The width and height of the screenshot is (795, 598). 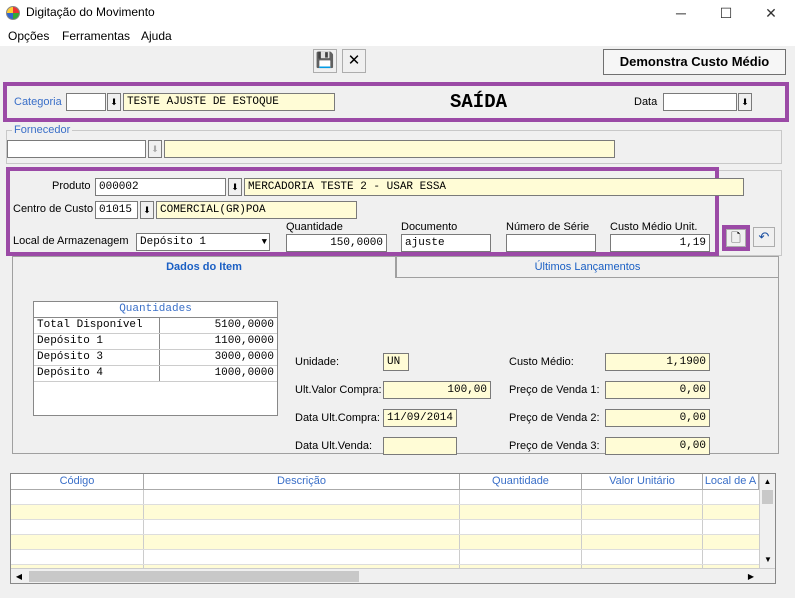 What do you see at coordinates (554, 390) in the screenshot?
I see `preco-venda-1-label: Preço de Venda 1:` at bounding box center [554, 390].